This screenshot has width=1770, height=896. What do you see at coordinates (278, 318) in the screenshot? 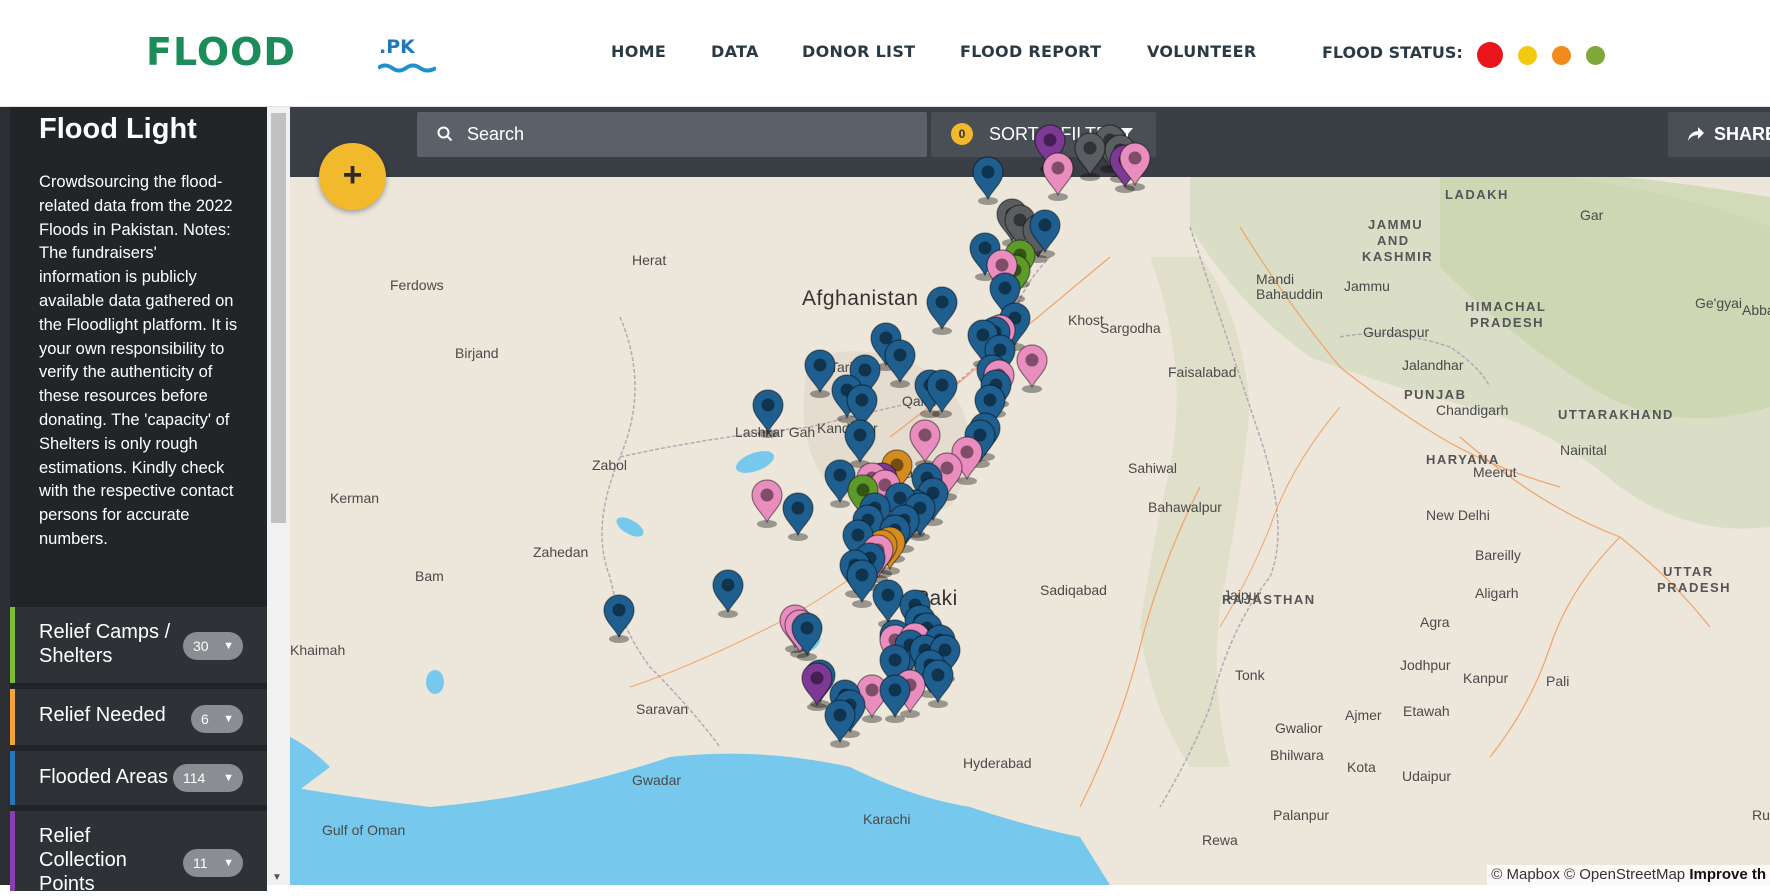
I see `scrollbar-thumb` at bounding box center [278, 318].